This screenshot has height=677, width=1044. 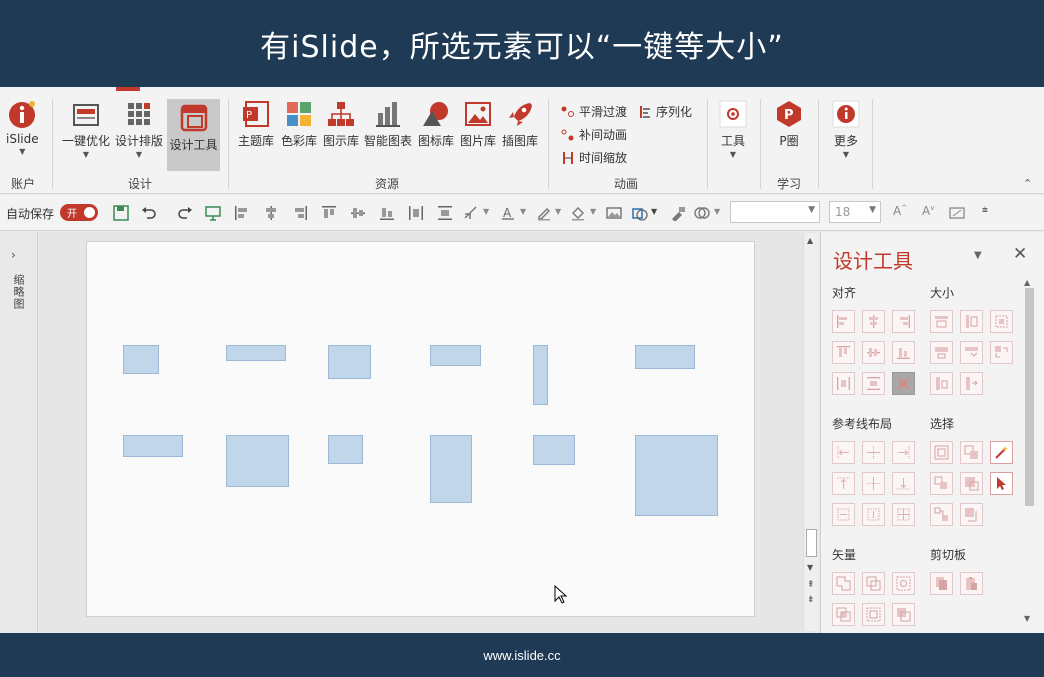 What do you see at coordinates (873, 383) in the screenshot?
I see `distribute-vertical-button` at bounding box center [873, 383].